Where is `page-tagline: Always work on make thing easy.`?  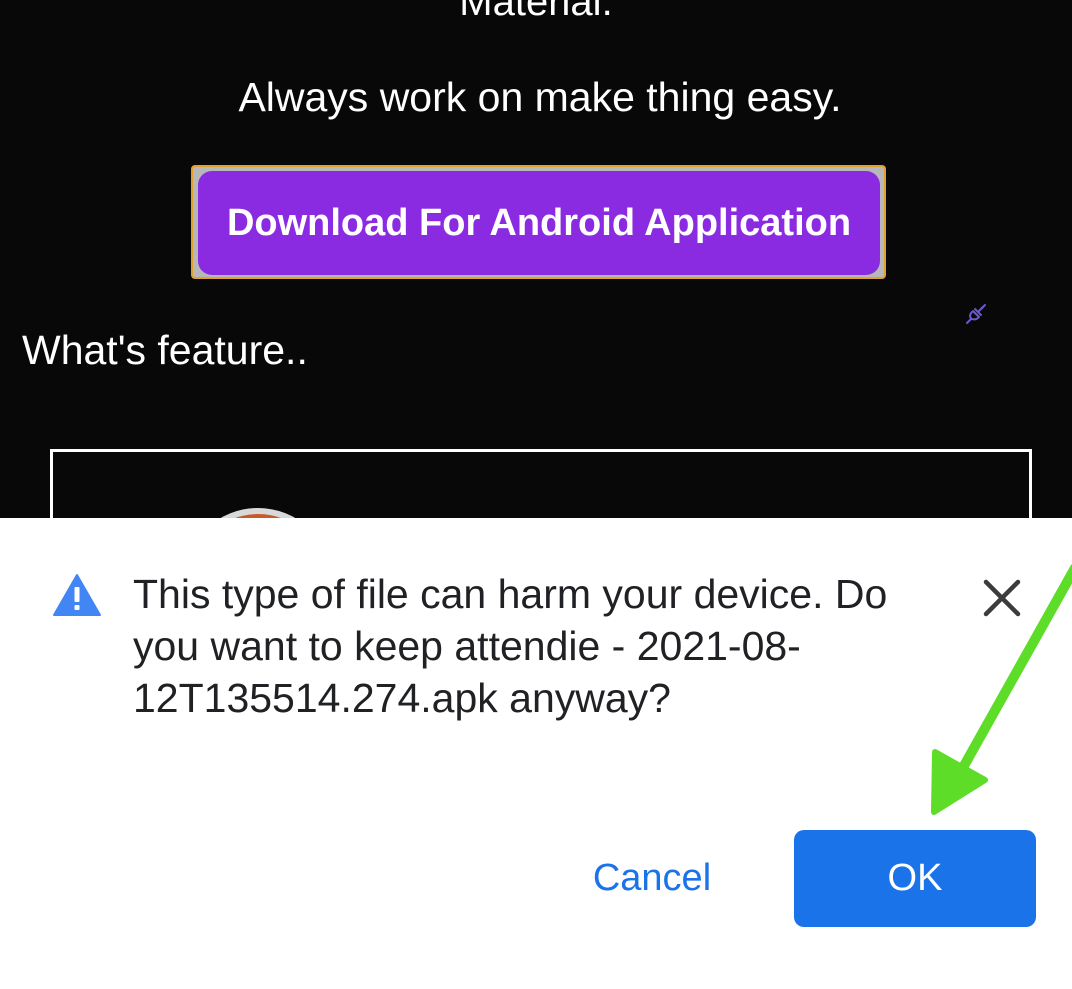
page-tagline: Always work on make thing easy. is located at coordinates (540, 97).